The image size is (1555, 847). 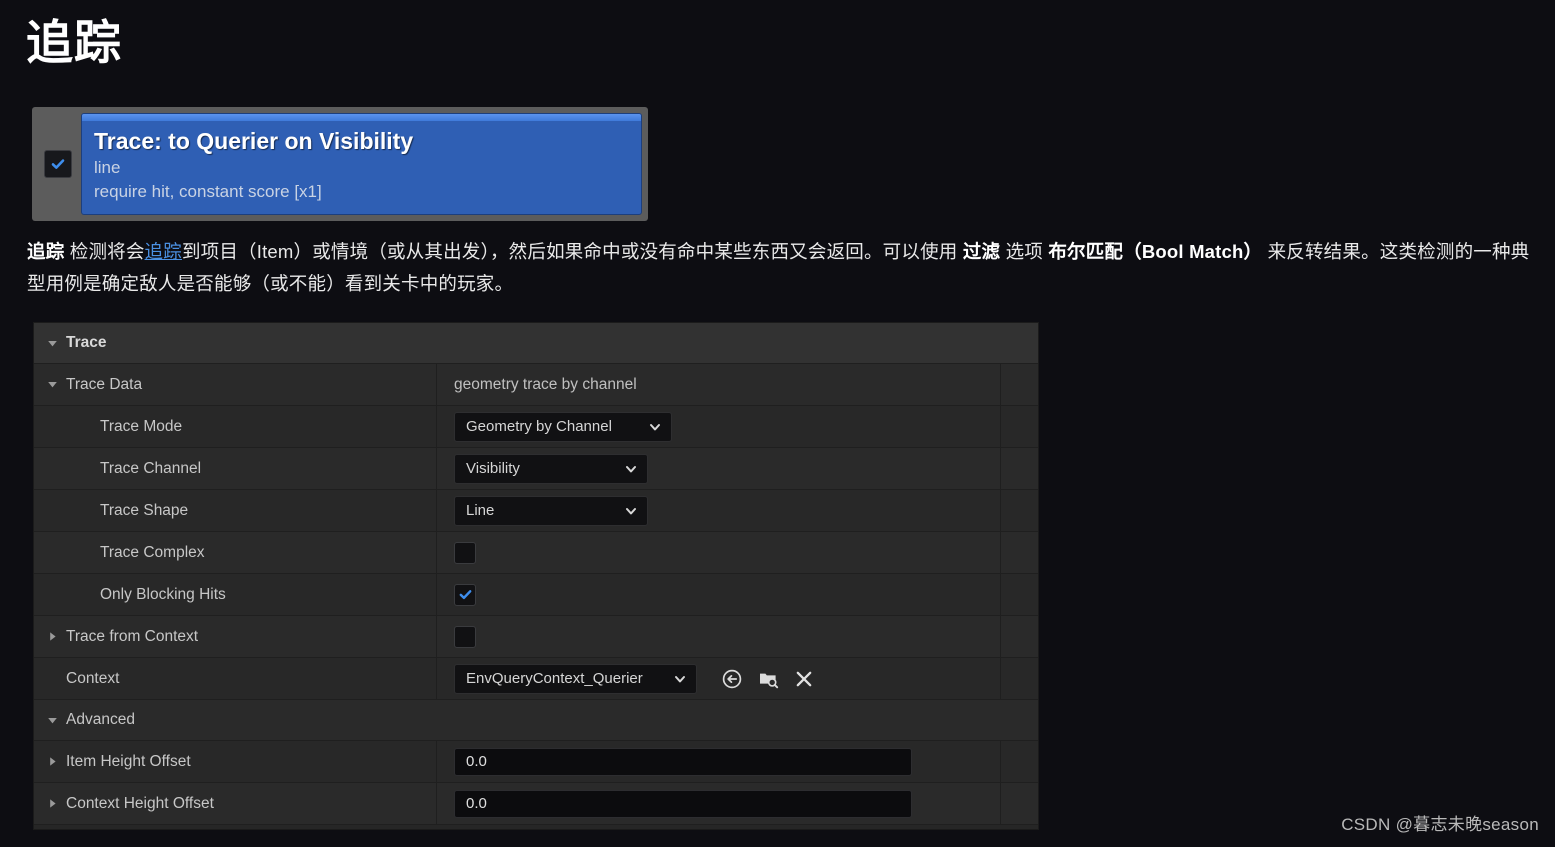 What do you see at coordinates (465, 636) in the screenshot?
I see `trace-from-context-checkbox` at bounding box center [465, 636].